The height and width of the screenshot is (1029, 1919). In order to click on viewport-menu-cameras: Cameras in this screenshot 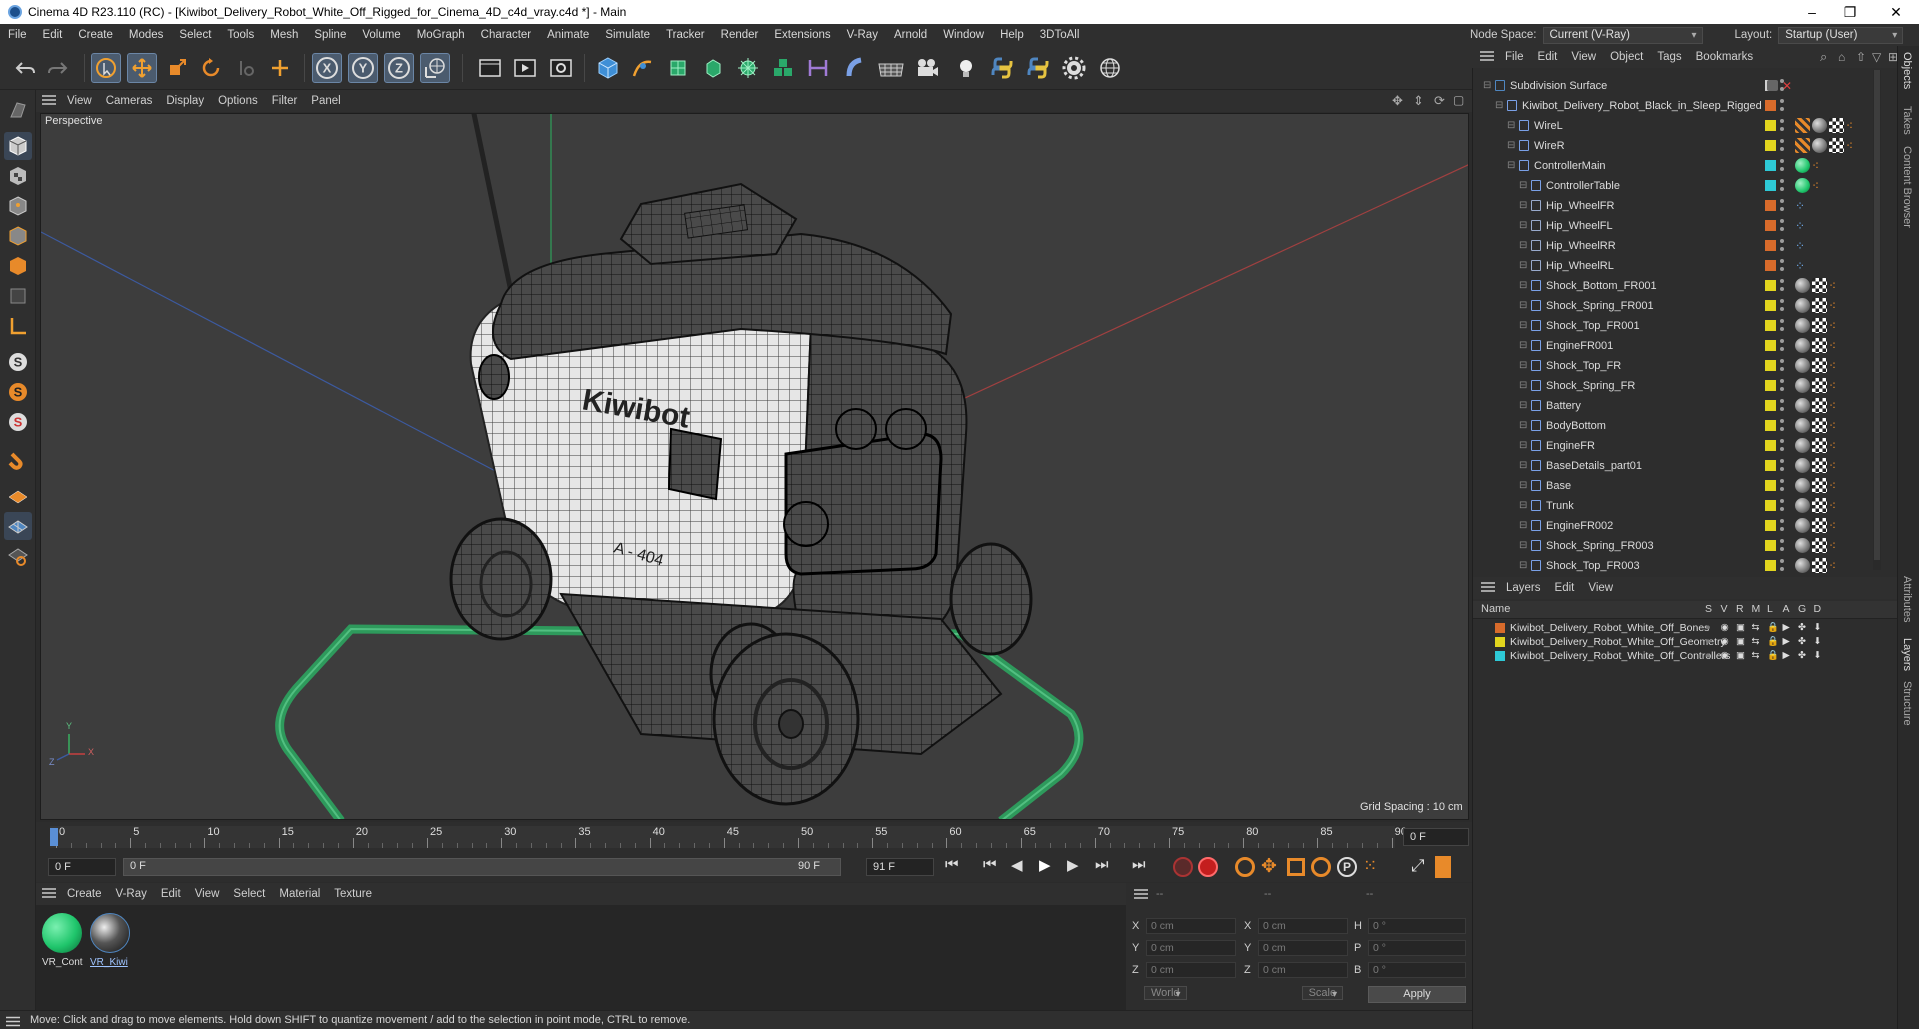, I will do `click(129, 101)`.